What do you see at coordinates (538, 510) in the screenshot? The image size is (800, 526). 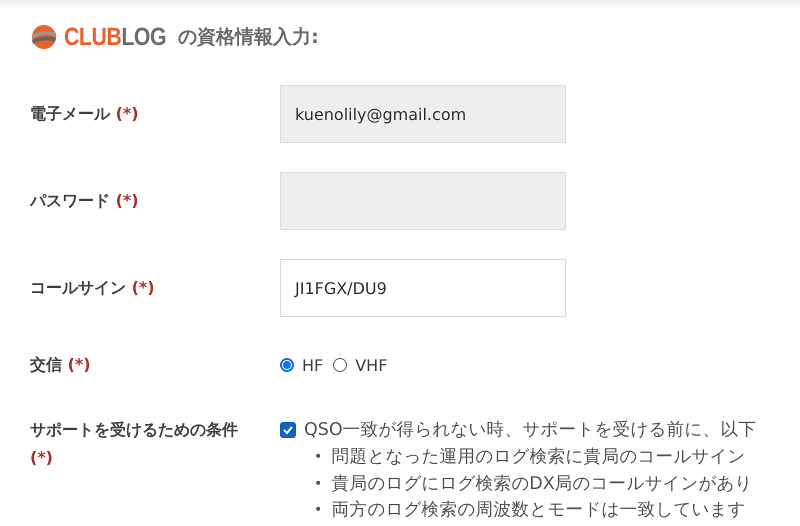 I see `condition-item: 両方のログ検索の周波数とモードは一致しています` at bounding box center [538, 510].